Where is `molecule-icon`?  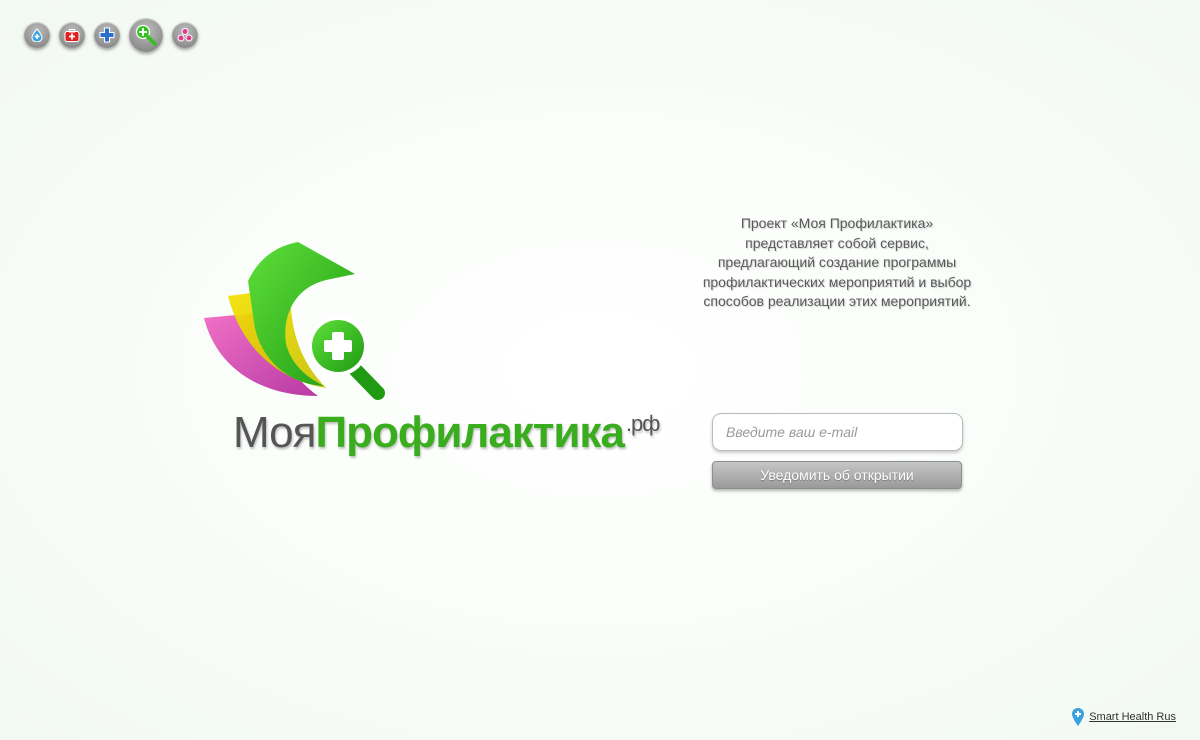 molecule-icon is located at coordinates (185, 35).